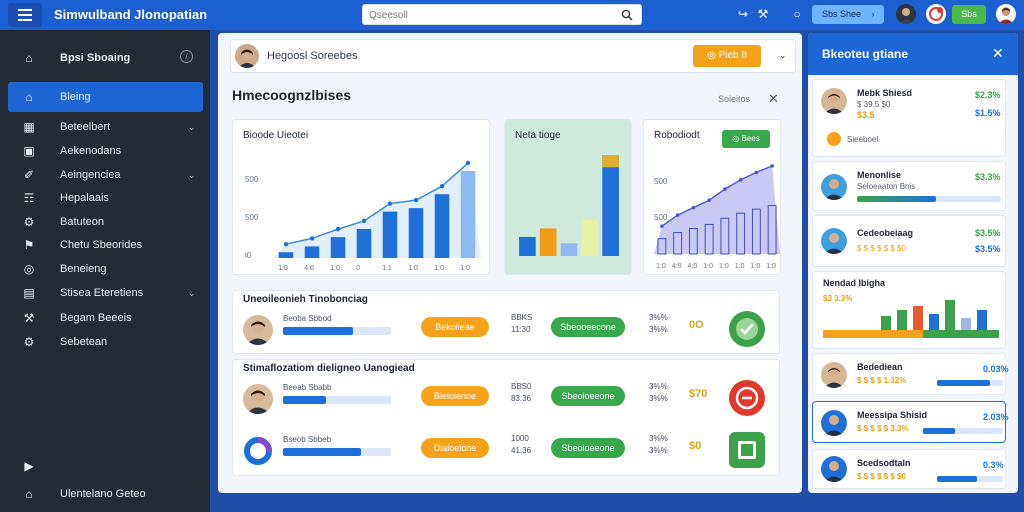 The image size is (1024, 512). What do you see at coordinates (105, 222) in the screenshot?
I see `sidebar-item: ⚙ Batuteon` at bounding box center [105, 222].